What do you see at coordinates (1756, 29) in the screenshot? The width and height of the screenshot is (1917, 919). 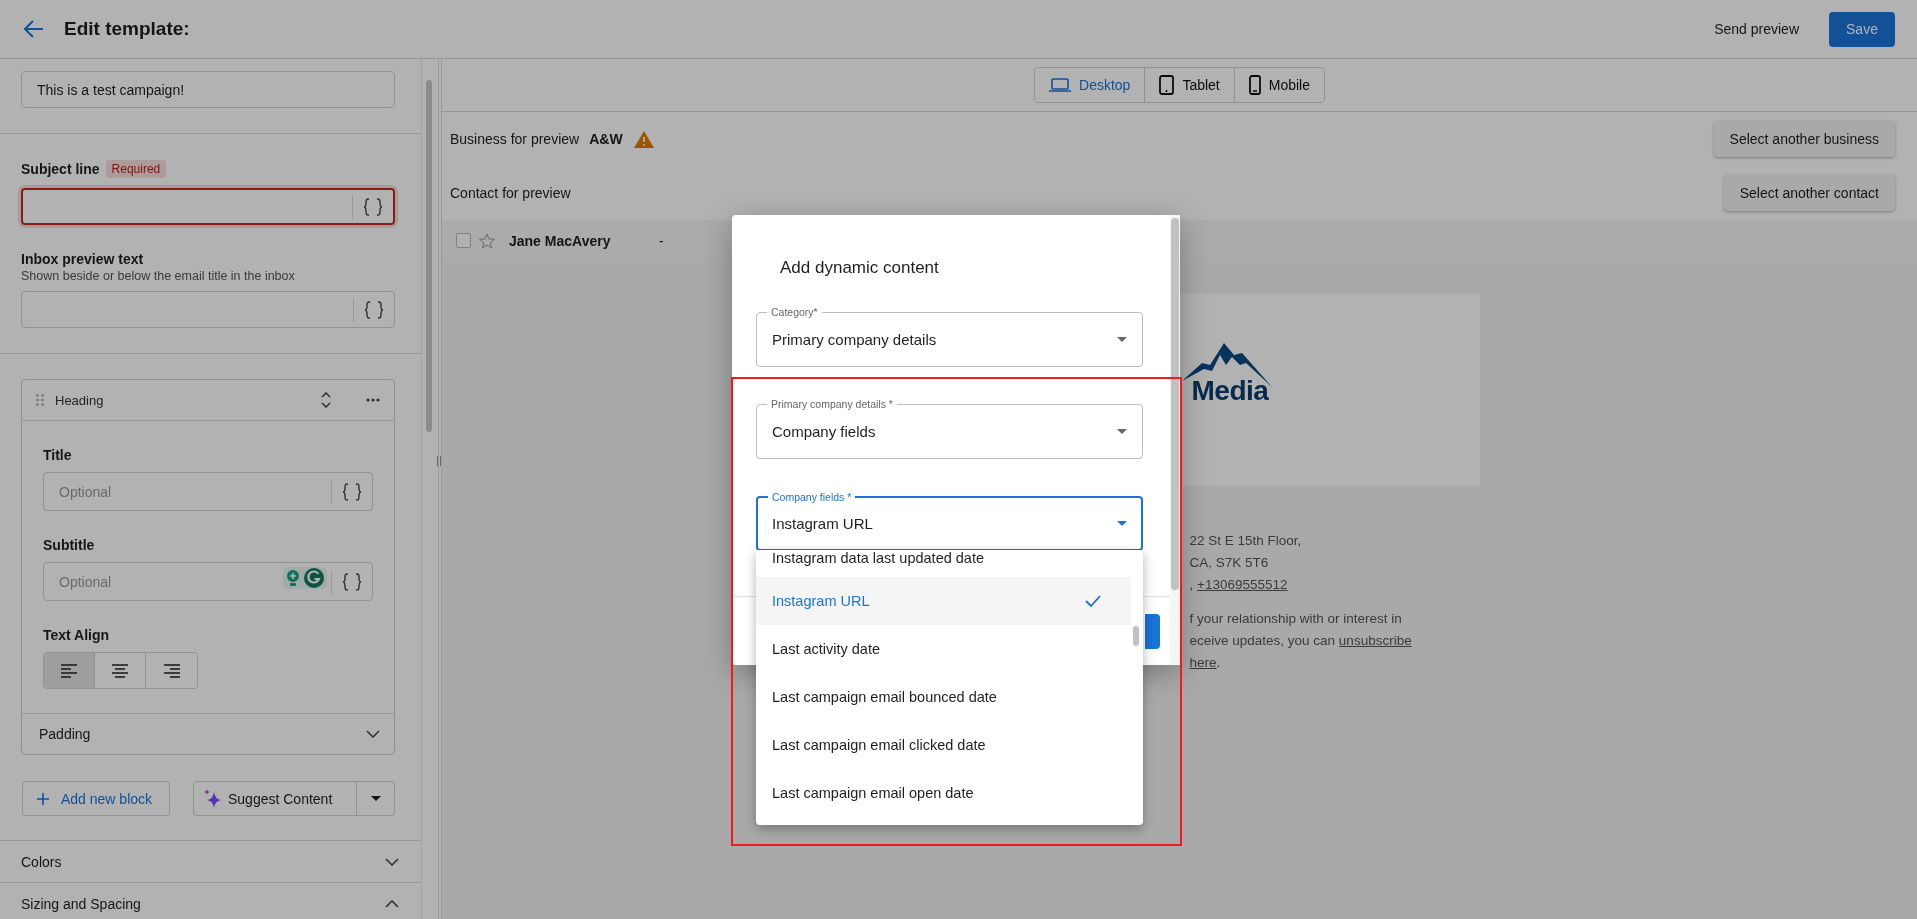 I see `send-preview-button: Send preview` at bounding box center [1756, 29].